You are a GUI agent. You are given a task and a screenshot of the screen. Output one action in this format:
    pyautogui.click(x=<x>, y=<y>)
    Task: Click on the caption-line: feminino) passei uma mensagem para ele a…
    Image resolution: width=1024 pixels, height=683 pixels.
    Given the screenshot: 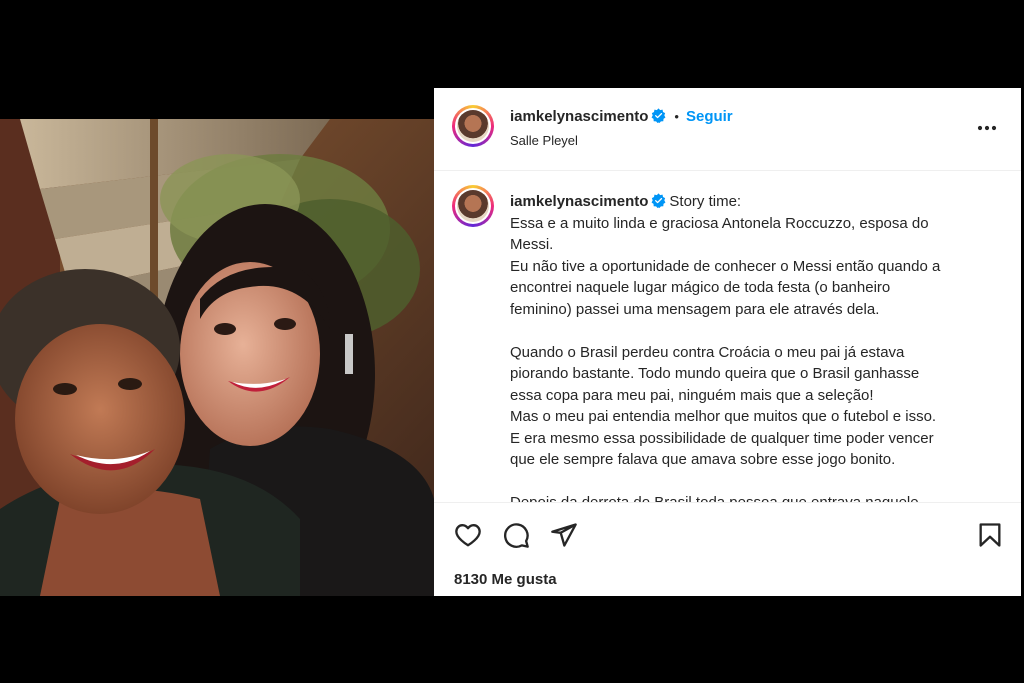 What is the action you would take?
    pyautogui.click(x=695, y=309)
    